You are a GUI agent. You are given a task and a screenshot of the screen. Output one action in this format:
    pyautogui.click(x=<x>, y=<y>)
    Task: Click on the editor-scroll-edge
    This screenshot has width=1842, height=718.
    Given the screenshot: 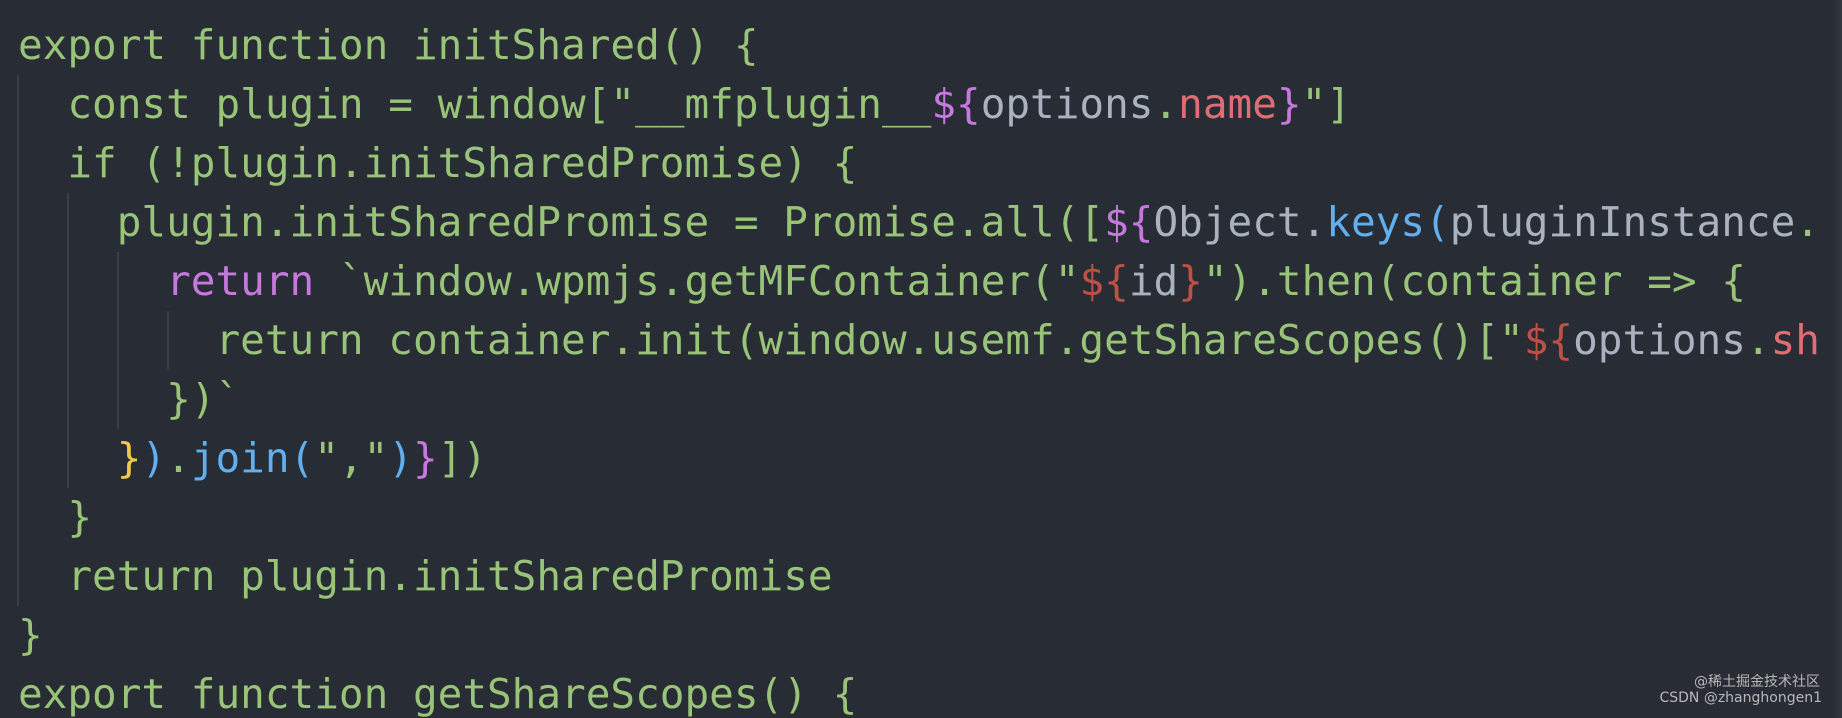 What is the action you would take?
    pyautogui.click(x=1838, y=359)
    